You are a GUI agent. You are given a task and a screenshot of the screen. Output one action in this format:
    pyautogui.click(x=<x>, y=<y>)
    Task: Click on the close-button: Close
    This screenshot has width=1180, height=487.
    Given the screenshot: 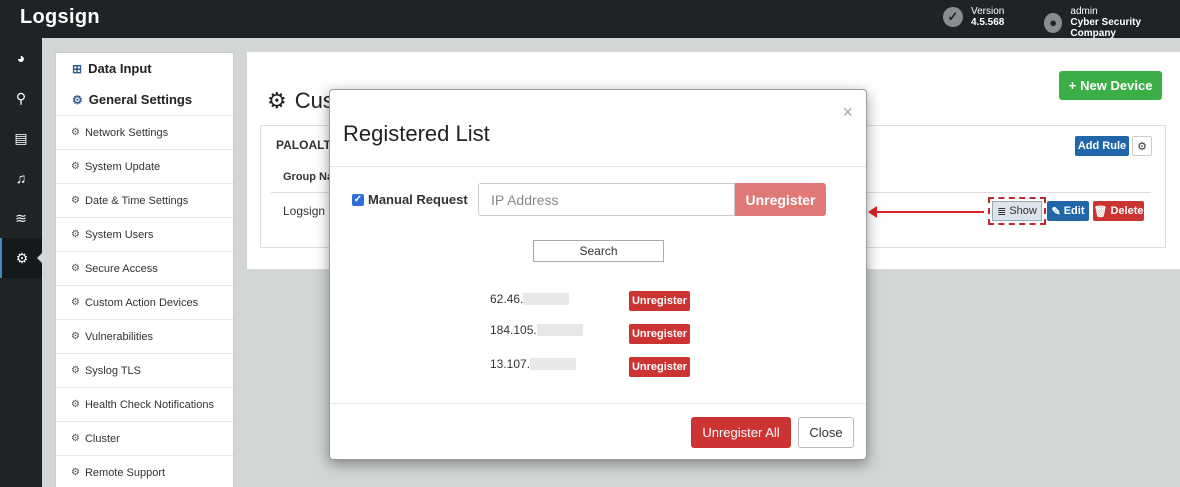 What is the action you would take?
    pyautogui.click(x=826, y=432)
    